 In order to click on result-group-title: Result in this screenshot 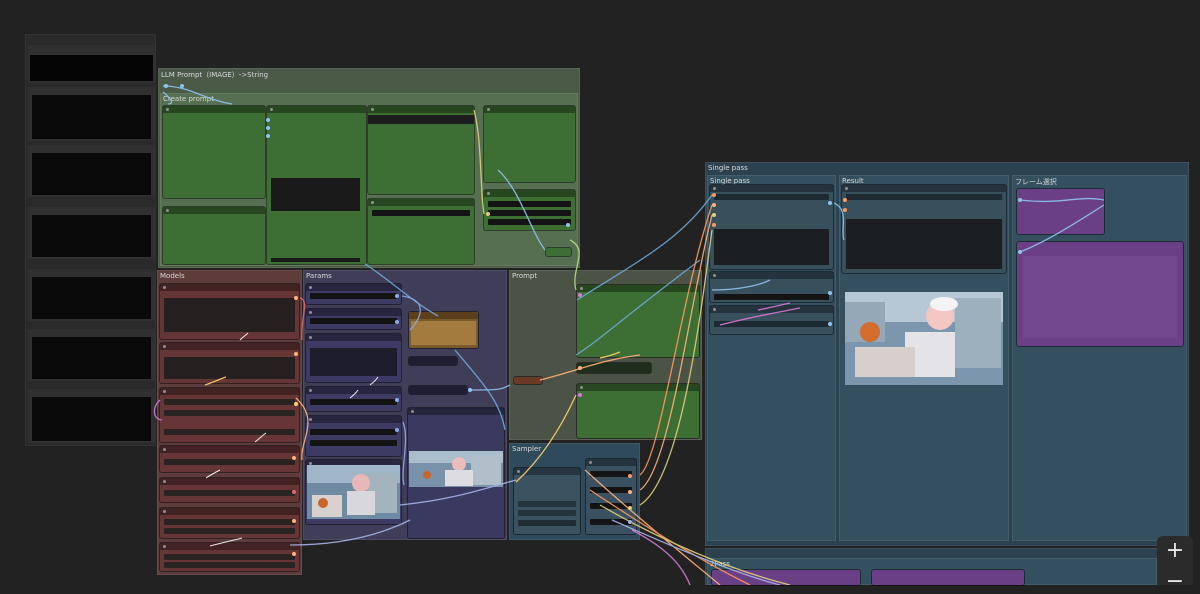, I will do `click(853, 181)`.